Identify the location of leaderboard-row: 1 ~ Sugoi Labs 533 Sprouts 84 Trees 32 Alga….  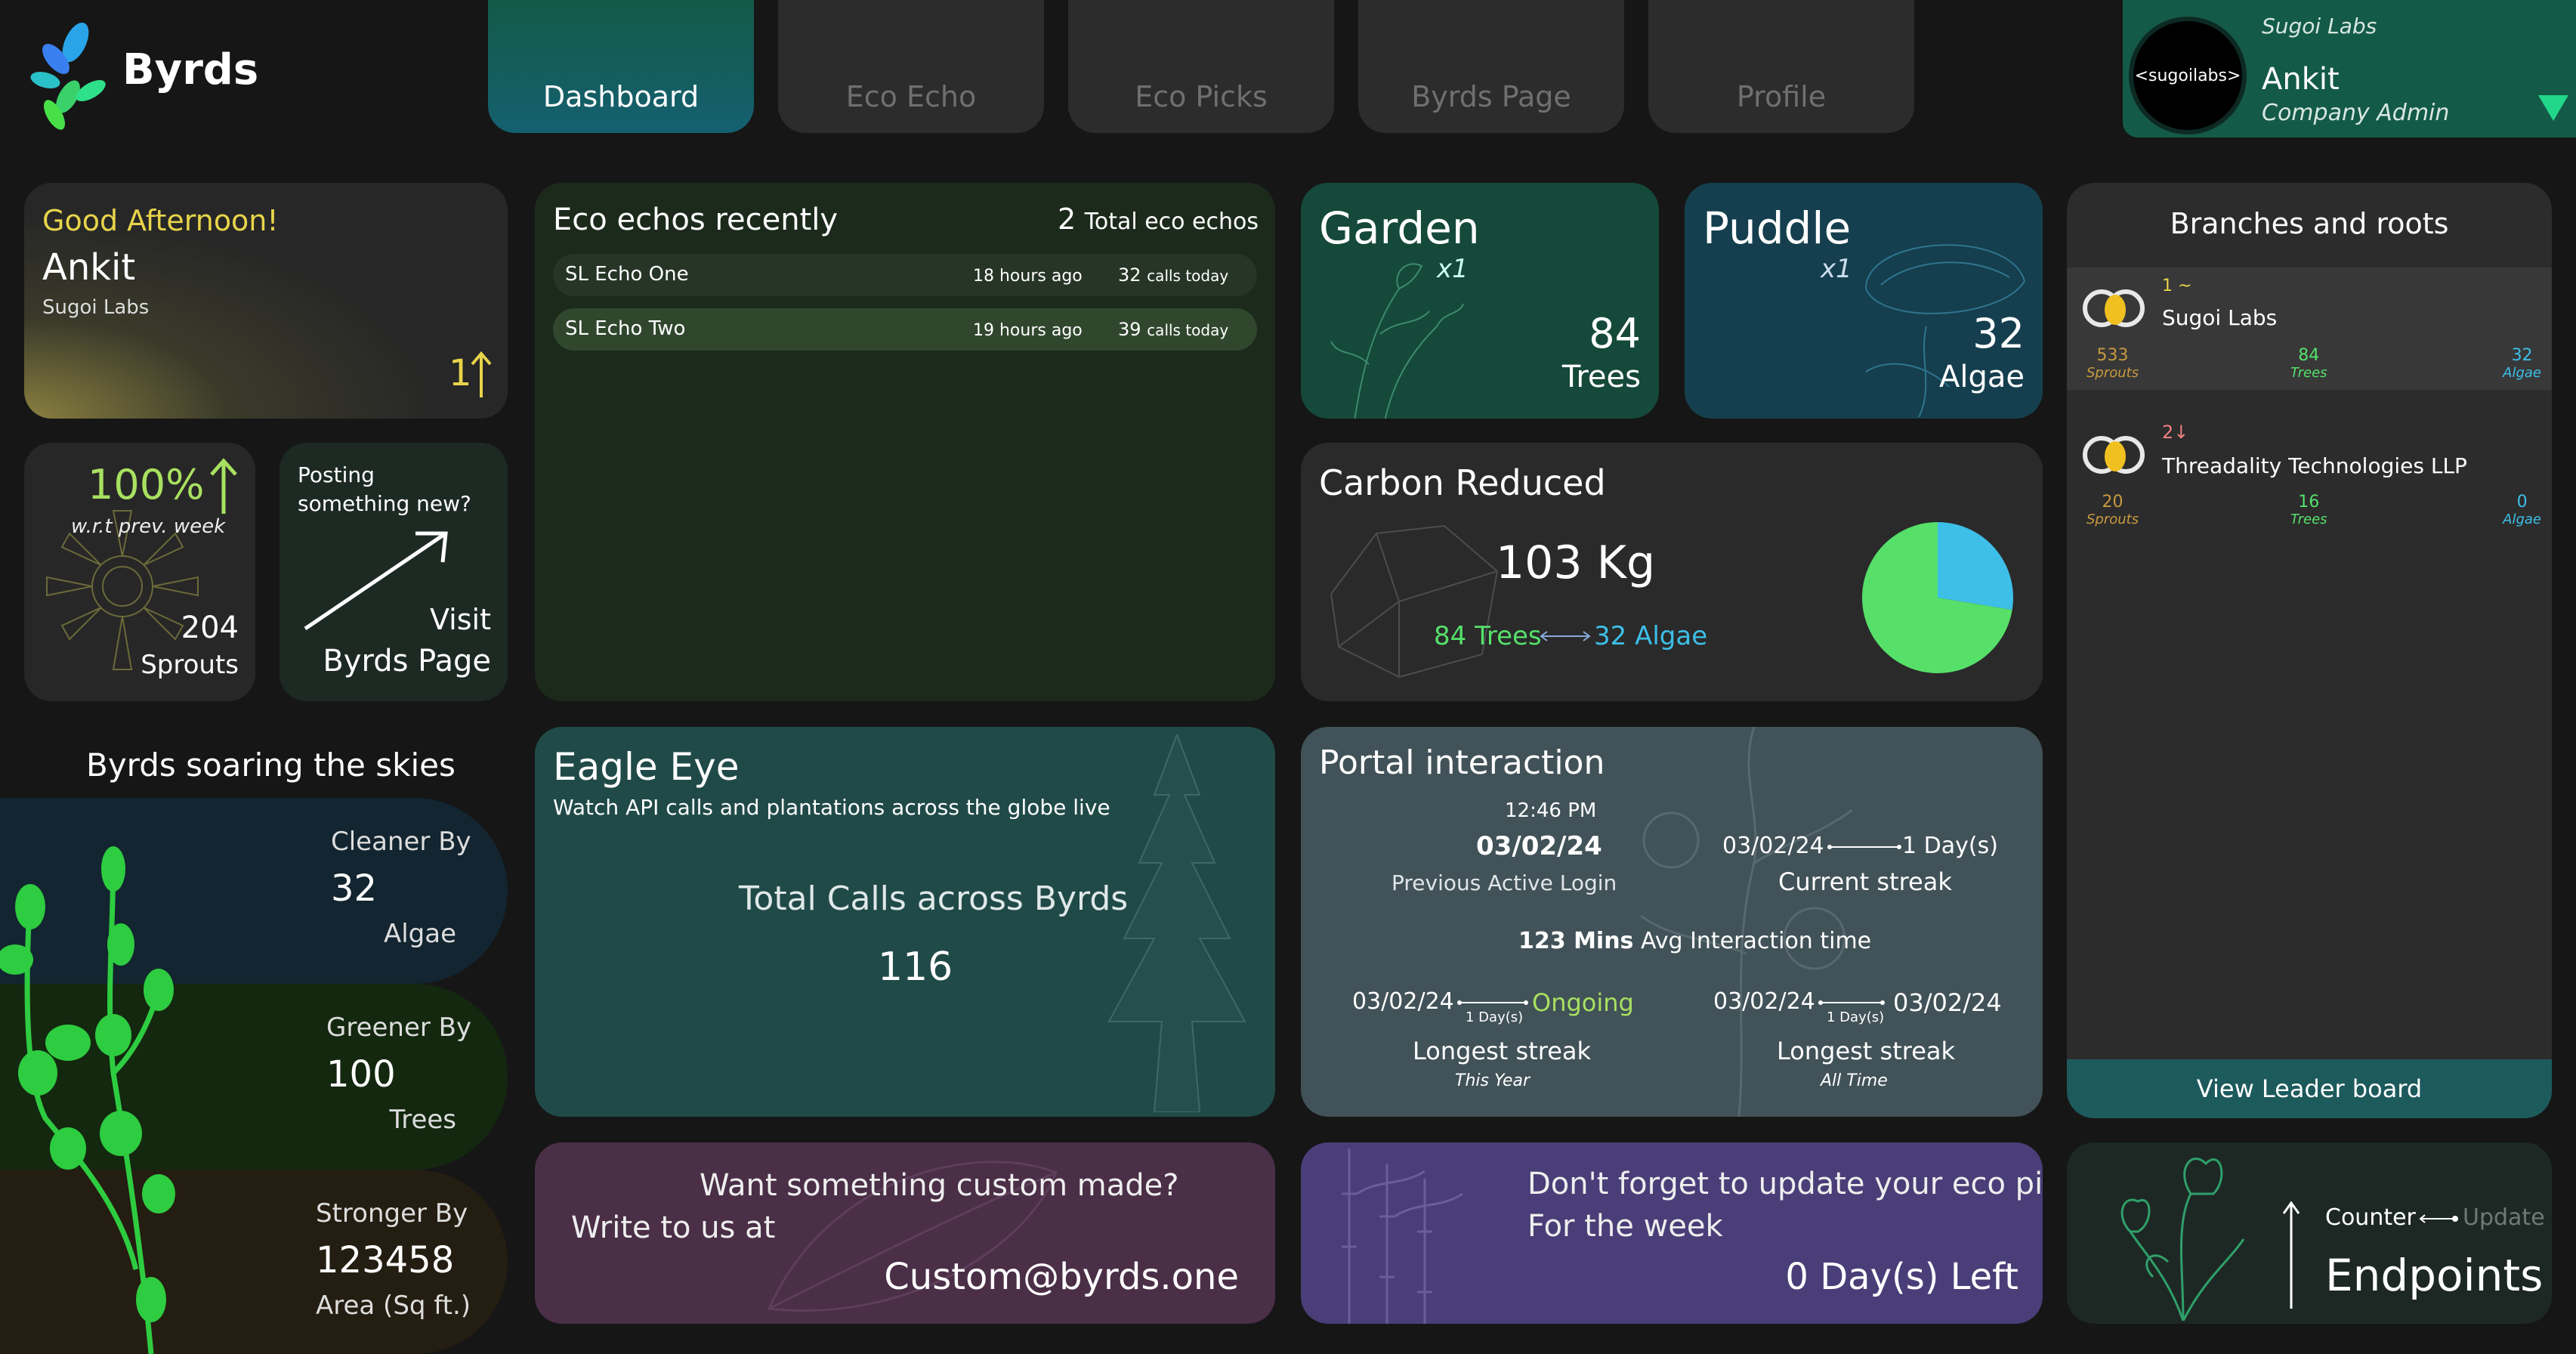
(2309, 328).